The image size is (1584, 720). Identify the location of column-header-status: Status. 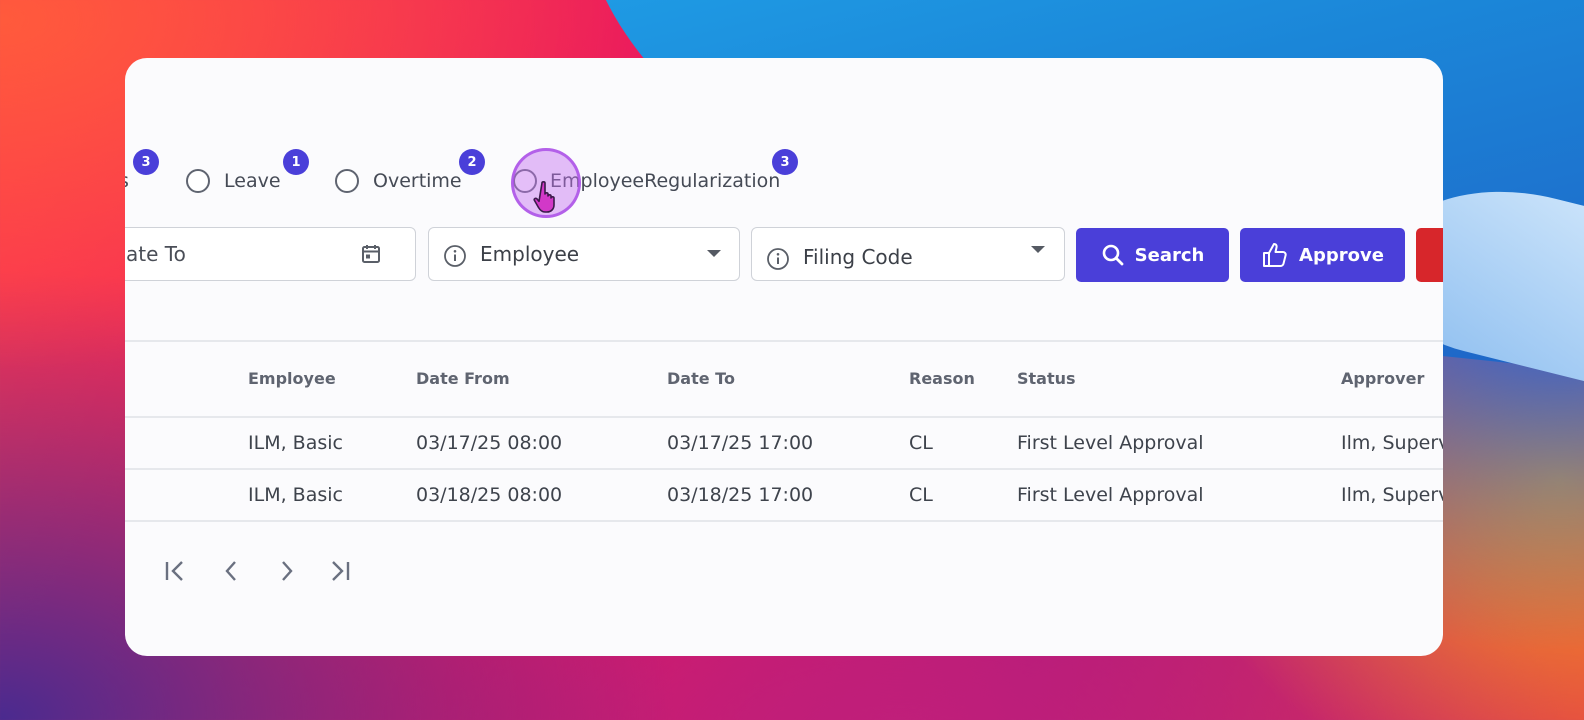
(1046, 378).